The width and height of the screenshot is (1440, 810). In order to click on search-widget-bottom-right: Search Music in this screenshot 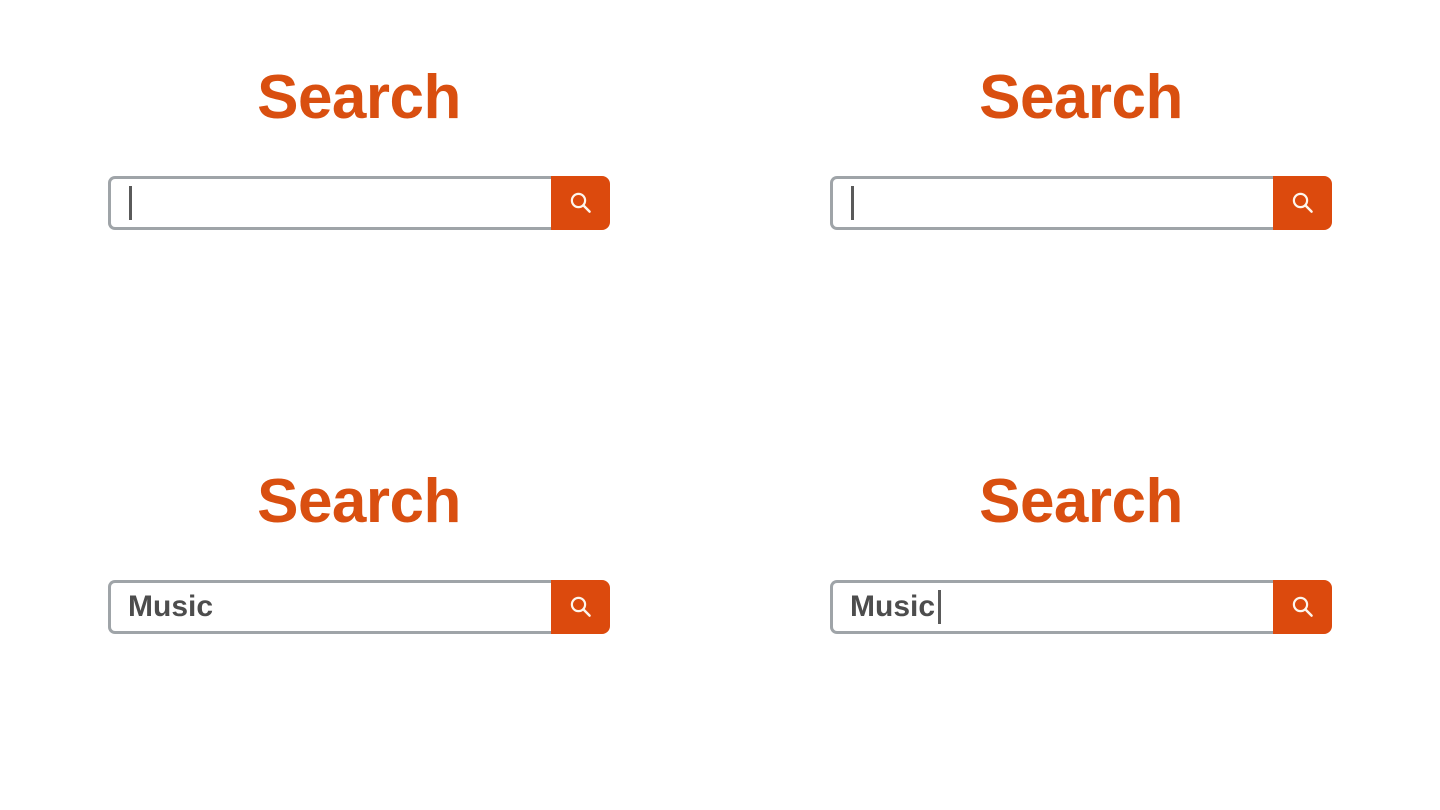, I will do `click(1081, 547)`.